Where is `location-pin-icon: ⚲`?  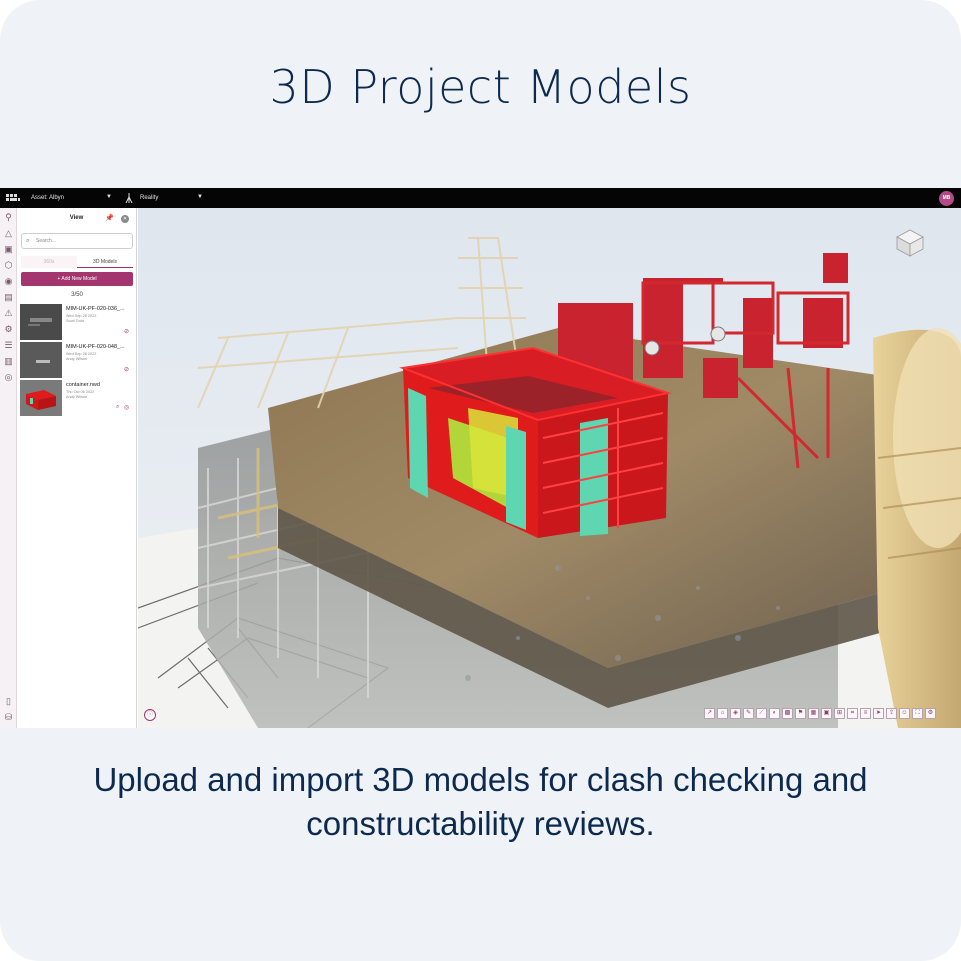
location-pin-icon: ⚲ is located at coordinates (8, 217).